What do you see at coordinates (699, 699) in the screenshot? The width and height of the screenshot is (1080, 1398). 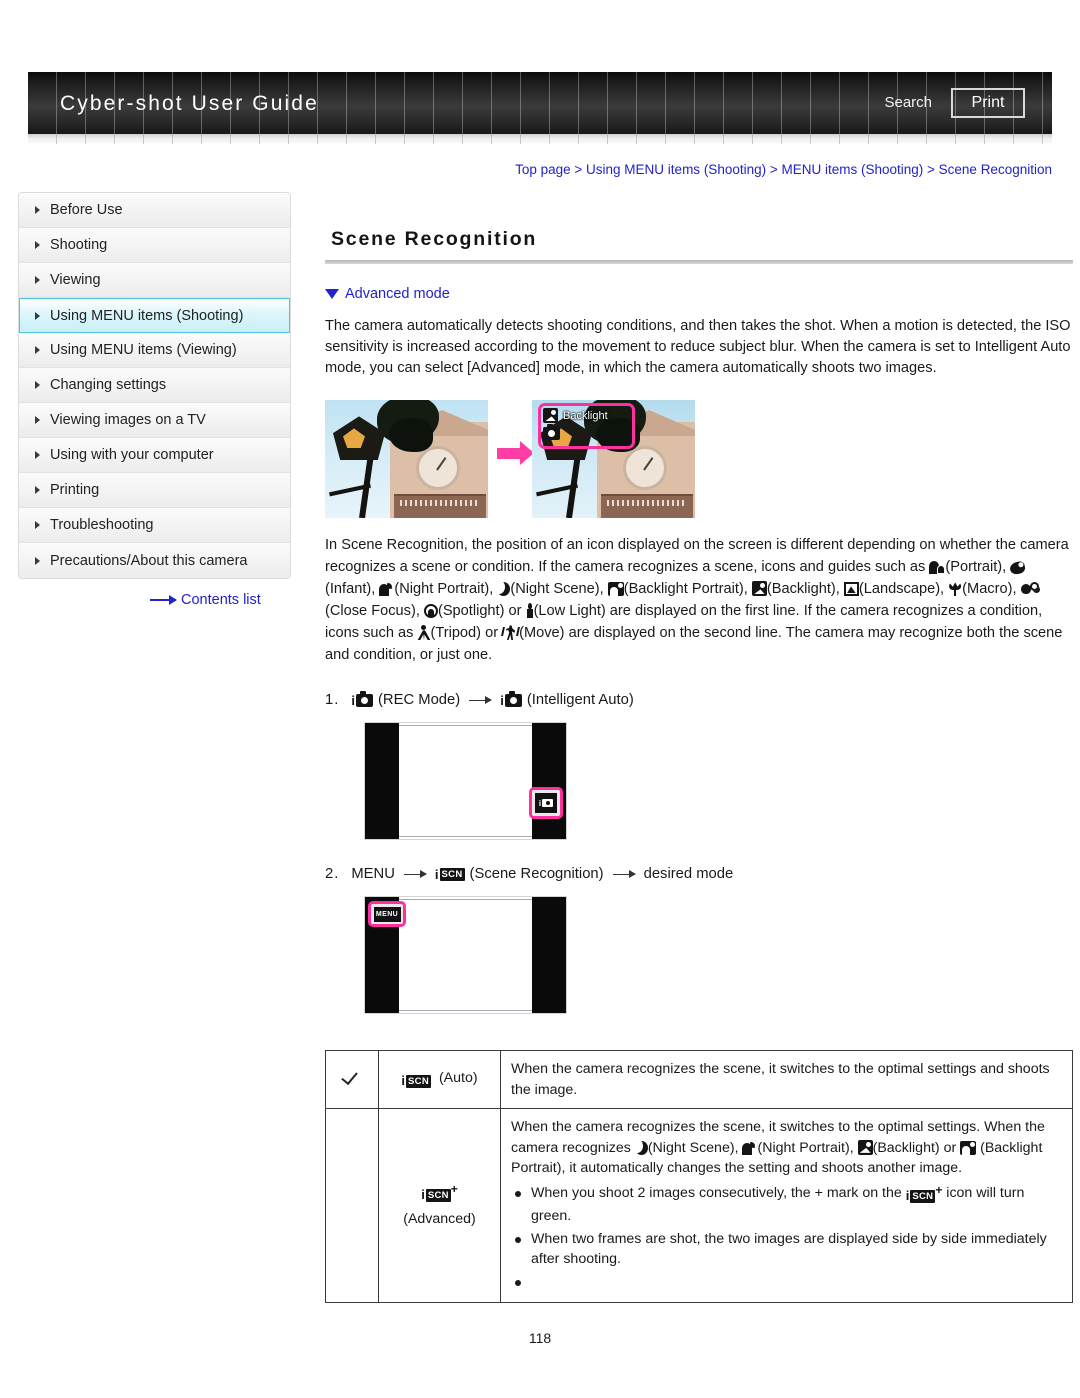 I see `step-1: 1. i (REC Mode) i (Intelligent Auto)` at bounding box center [699, 699].